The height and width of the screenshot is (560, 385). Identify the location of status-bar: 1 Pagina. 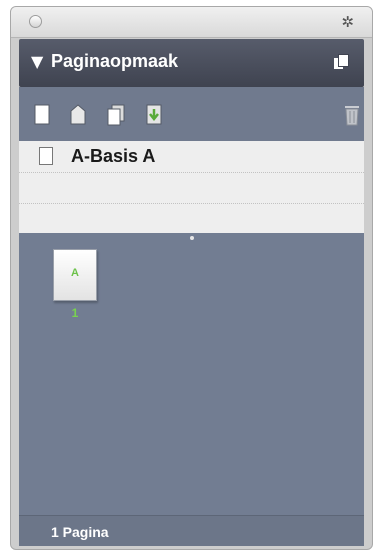
(191, 530).